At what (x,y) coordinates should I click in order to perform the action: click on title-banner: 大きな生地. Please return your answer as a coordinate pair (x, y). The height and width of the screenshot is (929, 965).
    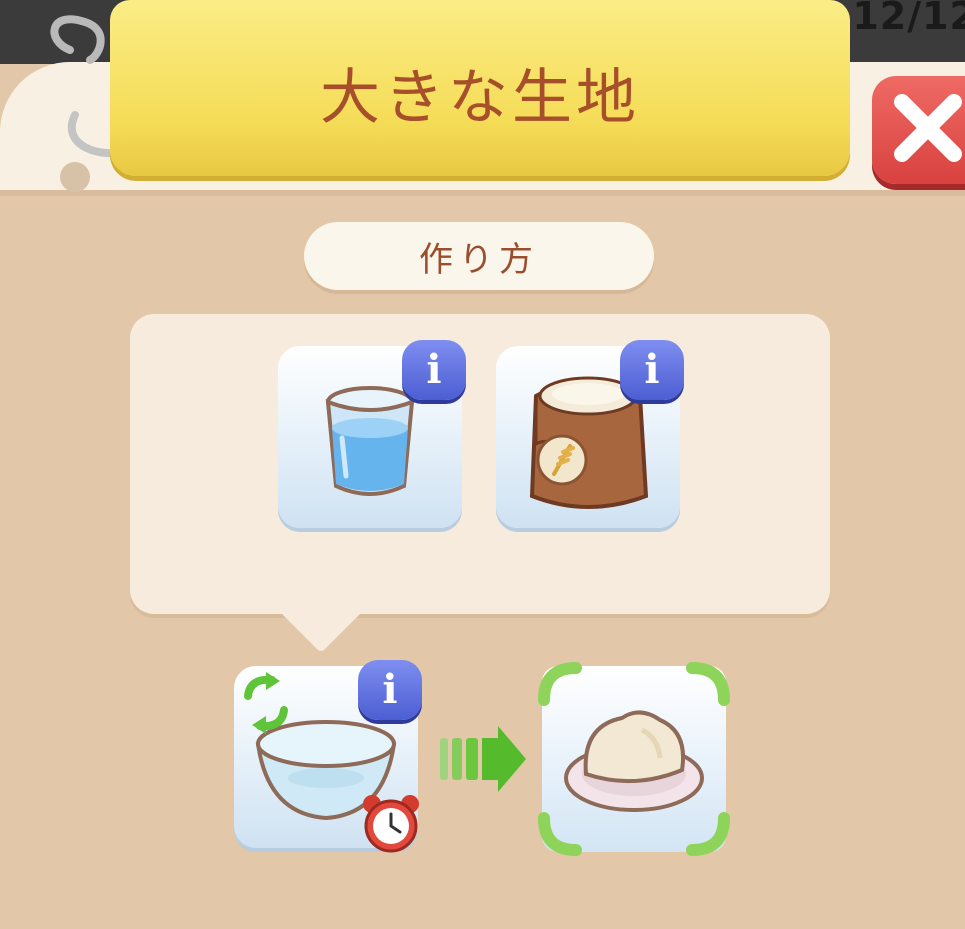
    Looking at the image, I should click on (480, 88).